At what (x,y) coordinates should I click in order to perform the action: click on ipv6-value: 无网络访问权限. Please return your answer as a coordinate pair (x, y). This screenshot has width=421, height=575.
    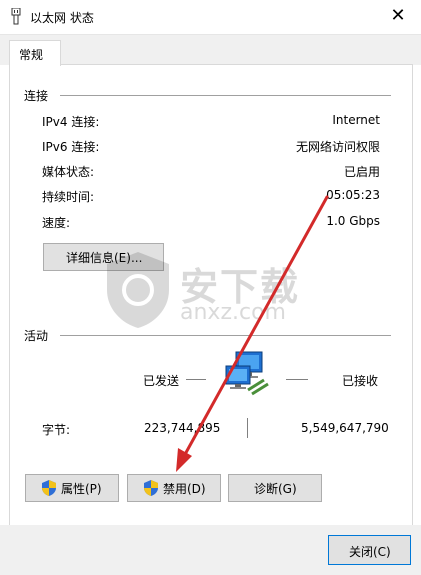
    Looking at the image, I should click on (337, 147).